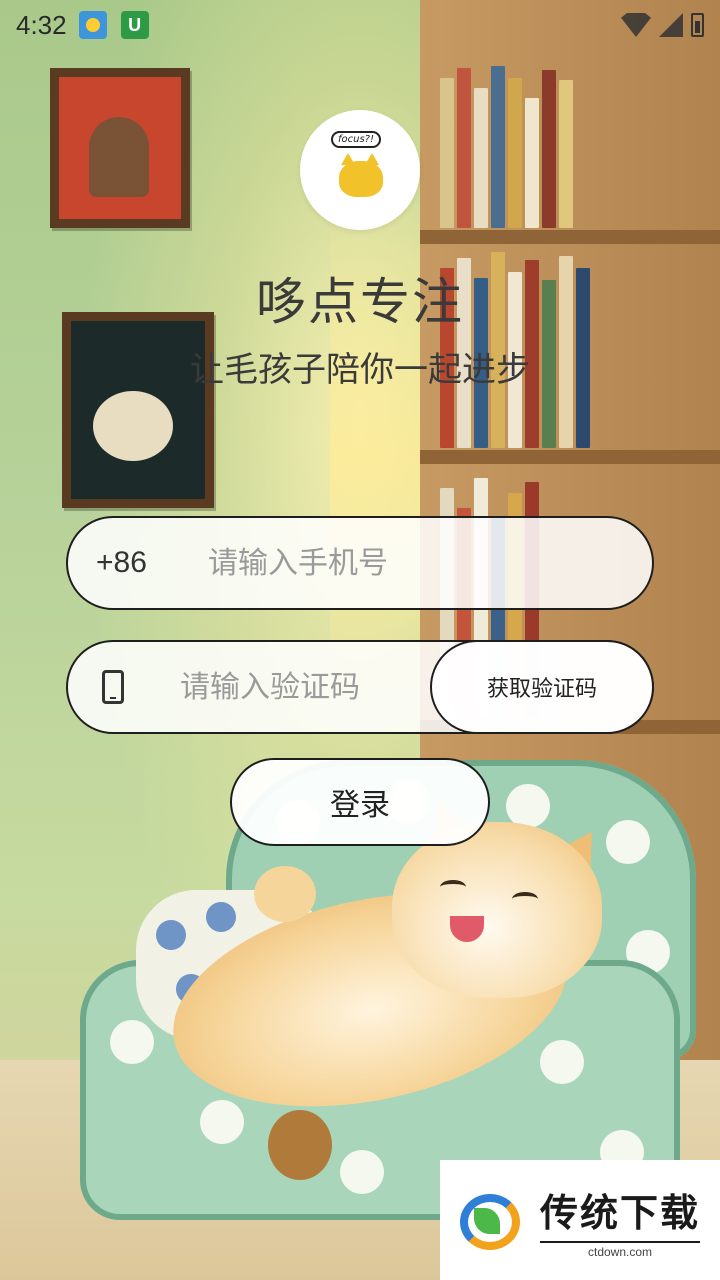 This screenshot has height=1280, width=720. What do you see at coordinates (356, 139) in the screenshot?
I see `logo-speech-bubble: focus?!` at bounding box center [356, 139].